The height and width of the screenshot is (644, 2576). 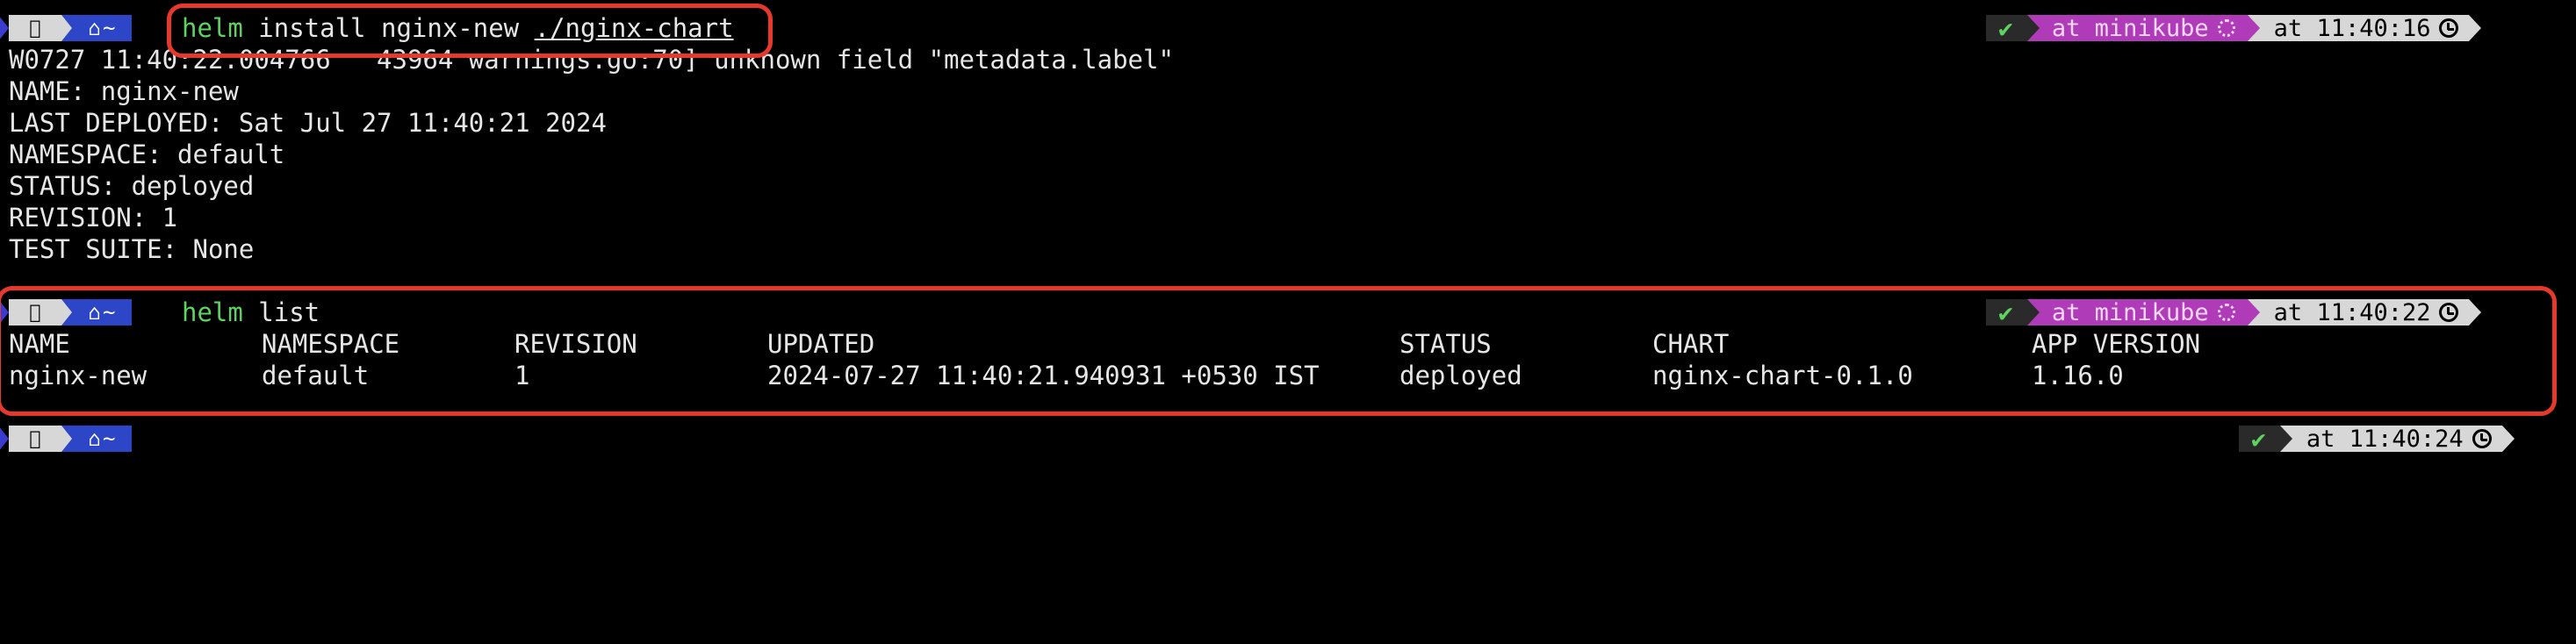 I want to click on command-args: list, so click(x=281, y=312).